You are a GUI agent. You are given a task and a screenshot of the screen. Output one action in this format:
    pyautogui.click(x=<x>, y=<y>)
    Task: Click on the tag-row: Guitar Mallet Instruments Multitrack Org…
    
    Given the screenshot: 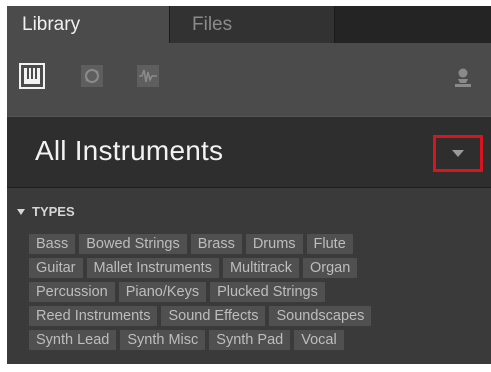 What is the action you would take?
    pyautogui.click(x=200, y=268)
    